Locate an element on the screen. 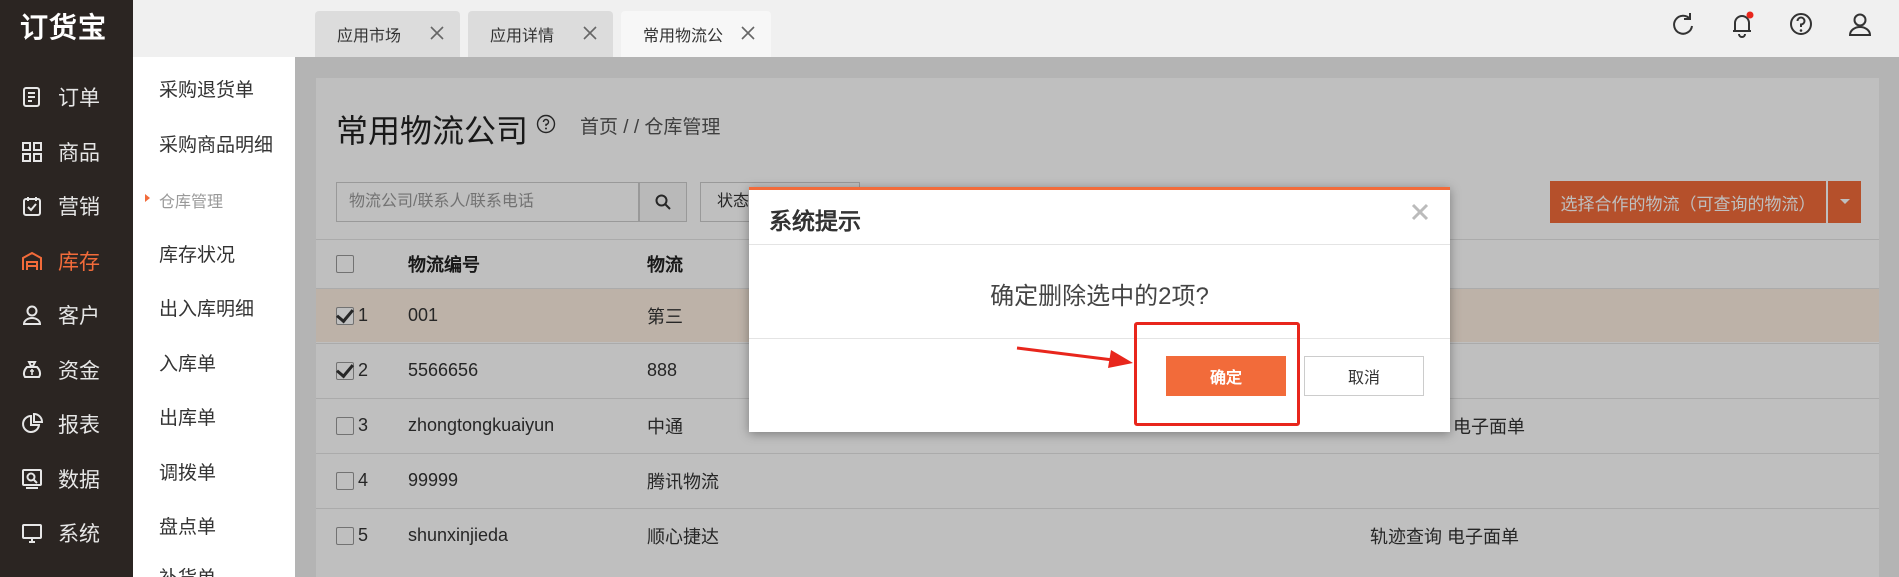  goods-icon is located at coordinates (32, 151).